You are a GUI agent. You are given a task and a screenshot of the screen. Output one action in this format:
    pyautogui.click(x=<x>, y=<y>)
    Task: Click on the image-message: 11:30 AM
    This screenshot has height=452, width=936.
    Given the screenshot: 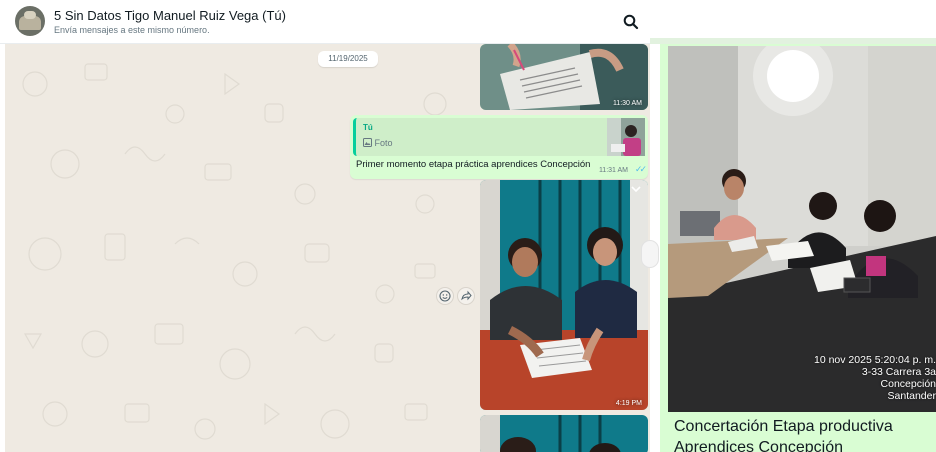 What is the action you would take?
    pyautogui.click(x=564, y=77)
    